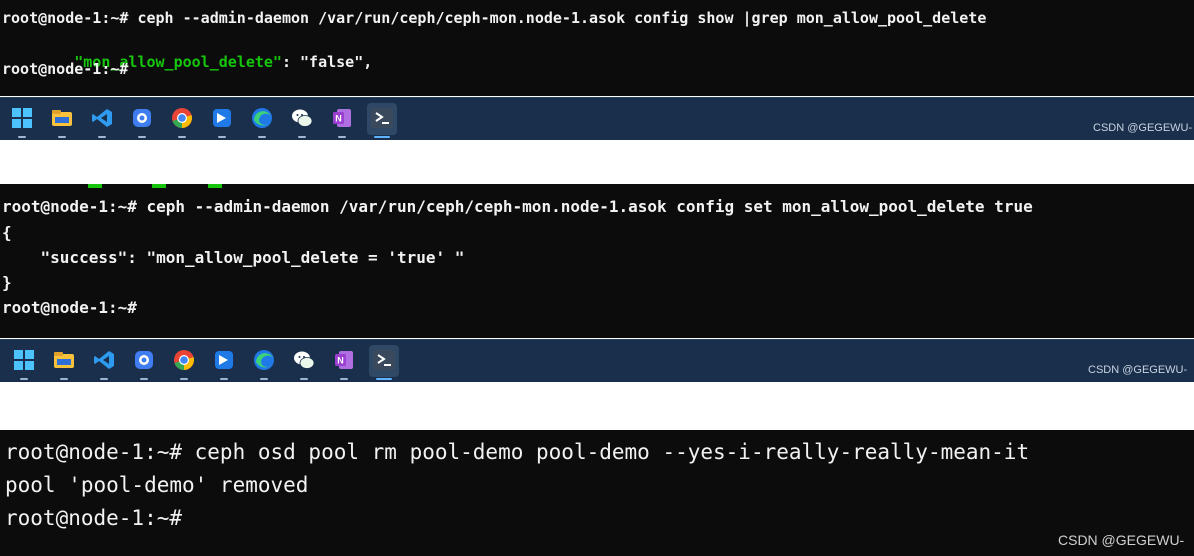 The image size is (1194, 556). Describe the element at coordinates (327, 62) in the screenshot. I see `json-value: : "false",` at that location.